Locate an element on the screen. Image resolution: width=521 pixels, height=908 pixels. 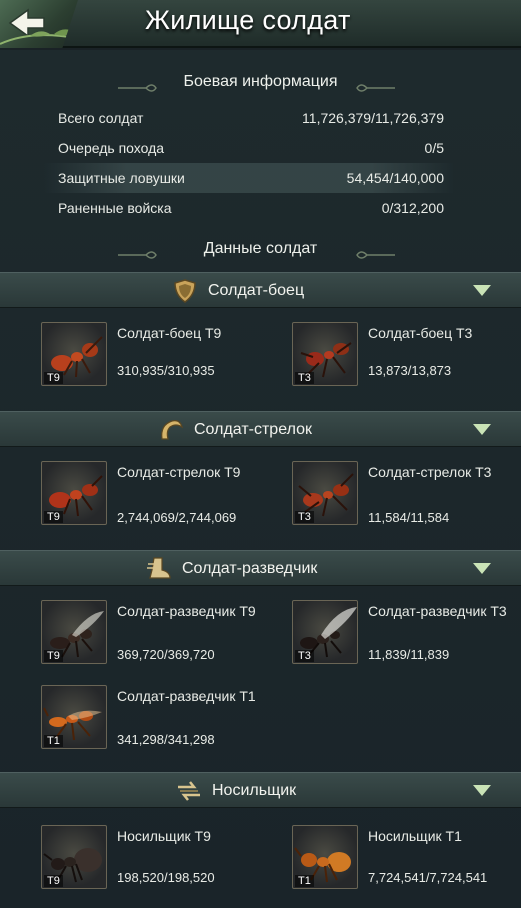
shield-icon is located at coordinates (185, 291).